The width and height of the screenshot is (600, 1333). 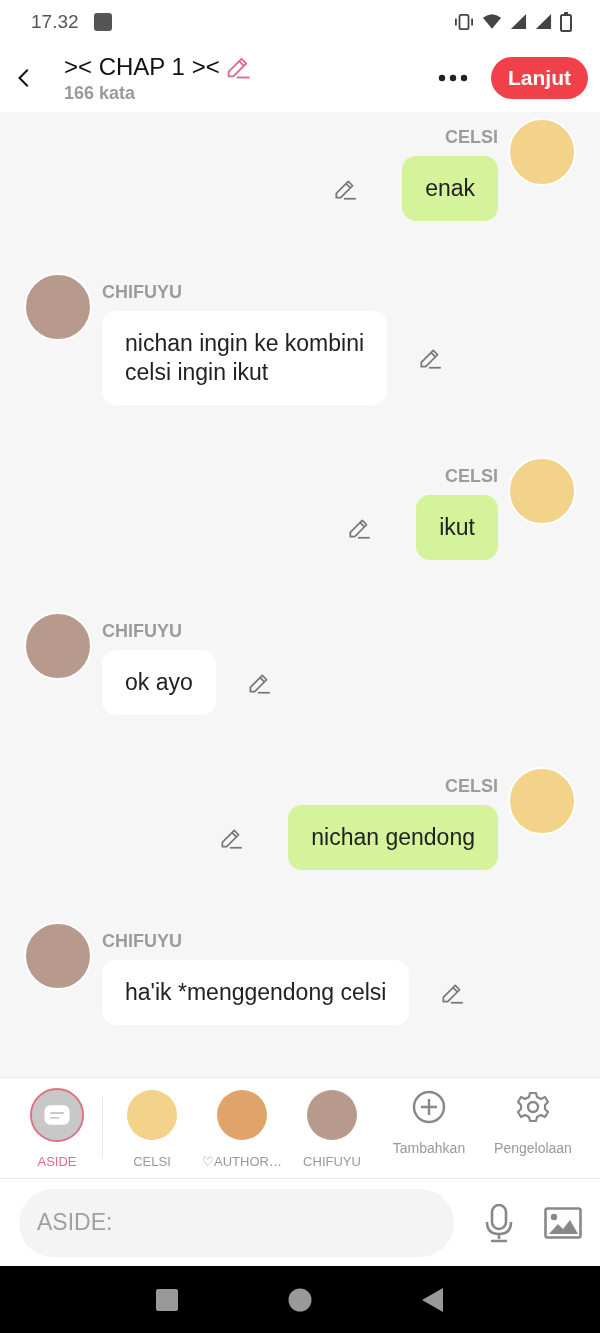 I want to click on message-bubble: ha'ik *menggendong celsi, so click(x=256, y=993).